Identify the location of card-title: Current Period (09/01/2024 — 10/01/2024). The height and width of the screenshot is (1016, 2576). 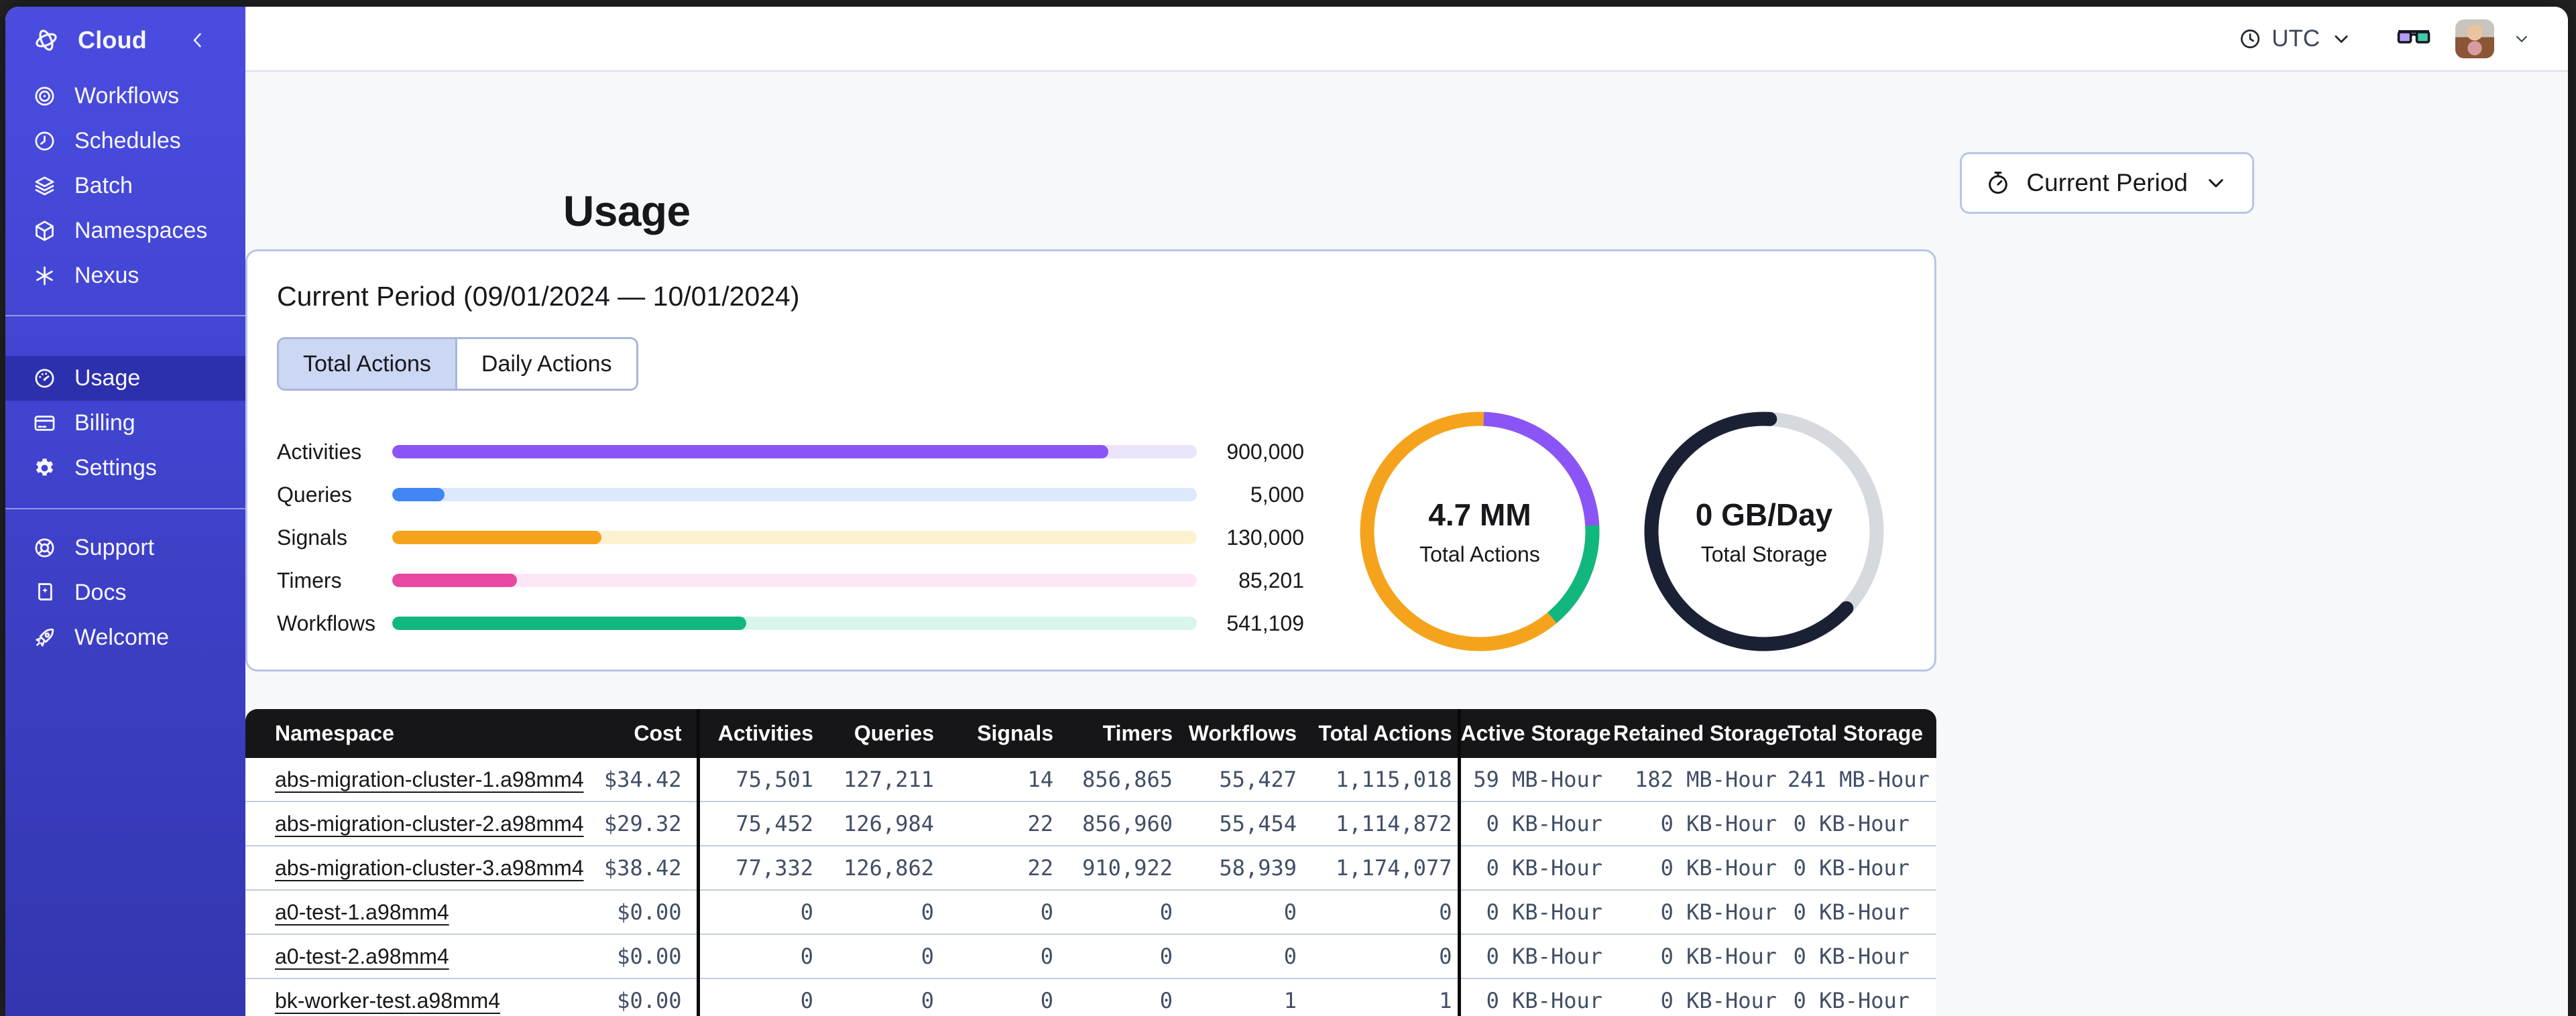
(538, 296).